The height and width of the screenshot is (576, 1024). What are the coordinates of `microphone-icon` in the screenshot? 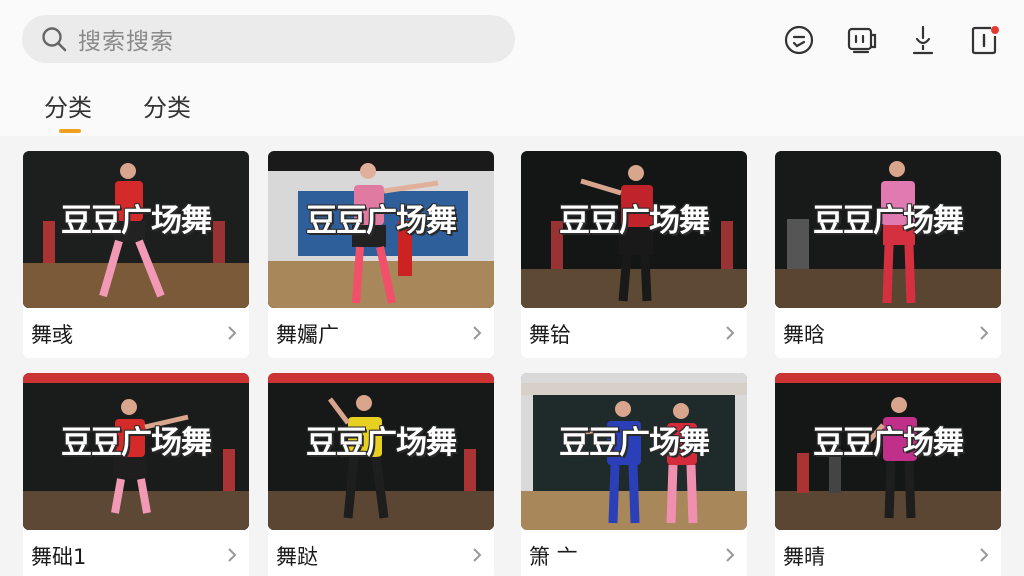 It's located at (923, 40).